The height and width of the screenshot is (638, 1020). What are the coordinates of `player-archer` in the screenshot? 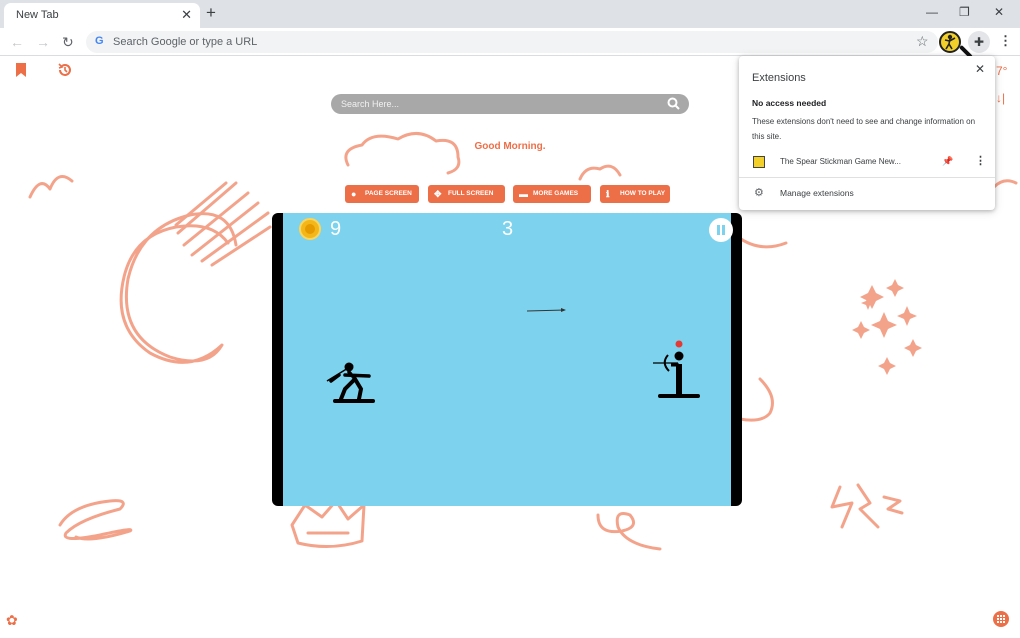 It's located at (676, 369).